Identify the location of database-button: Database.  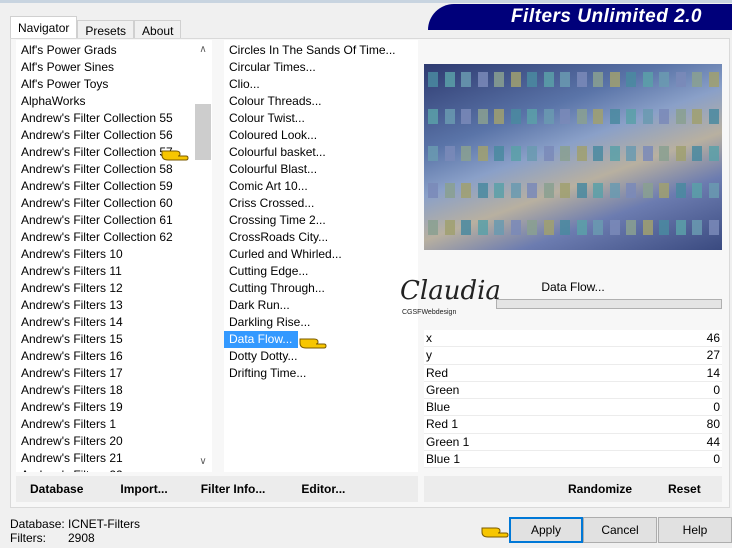
(56, 489).